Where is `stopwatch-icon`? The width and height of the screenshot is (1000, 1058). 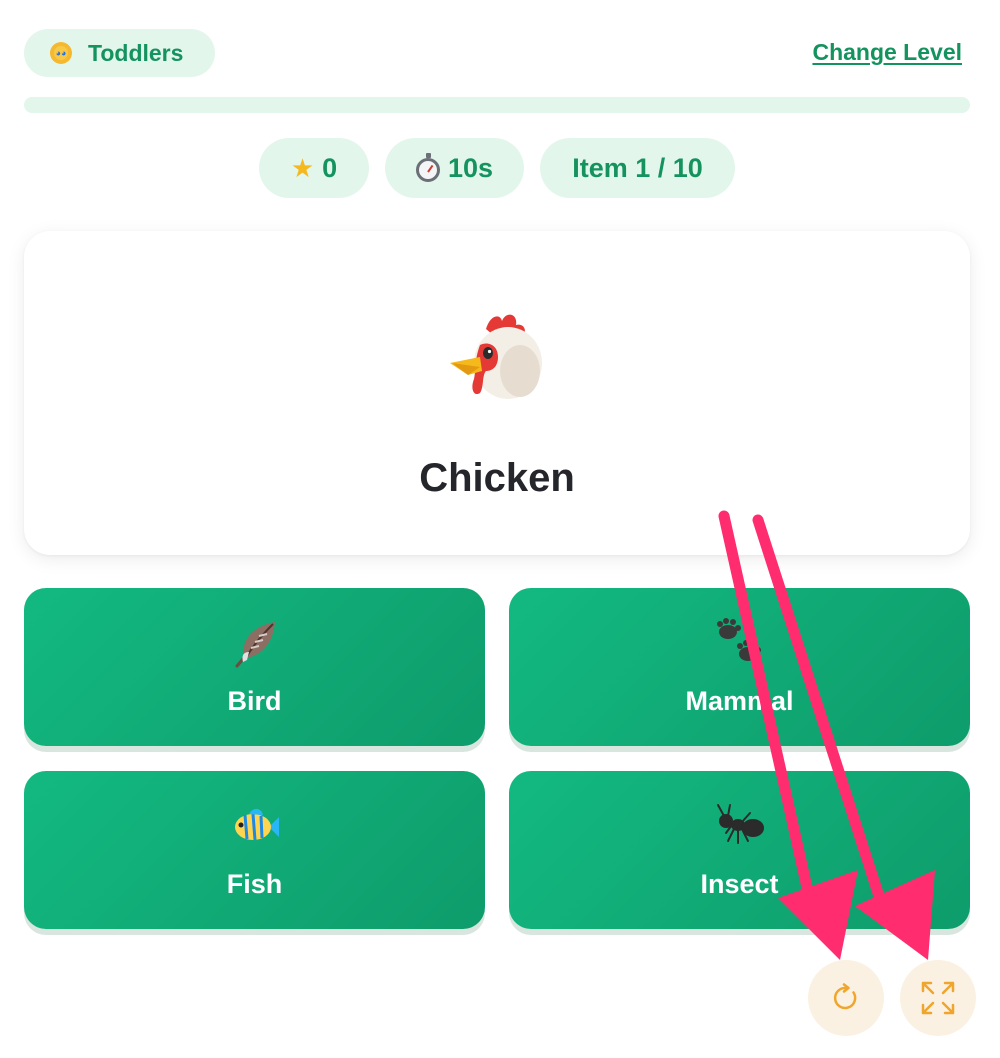
stopwatch-icon is located at coordinates (427, 167).